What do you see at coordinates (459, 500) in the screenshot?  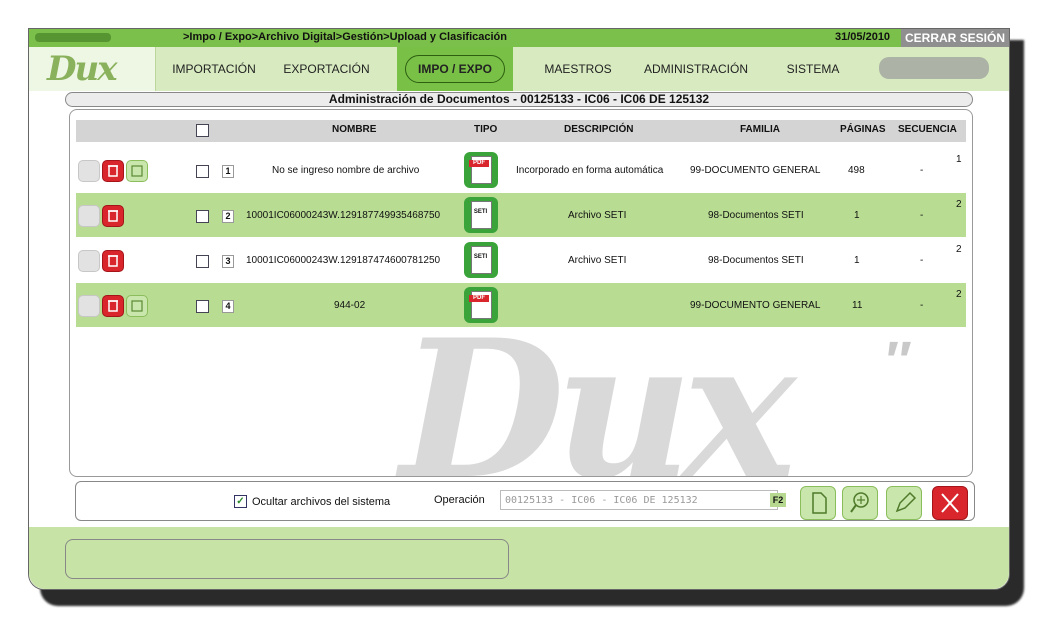 I see `operation-label: Operación` at bounding box center [459, 500].